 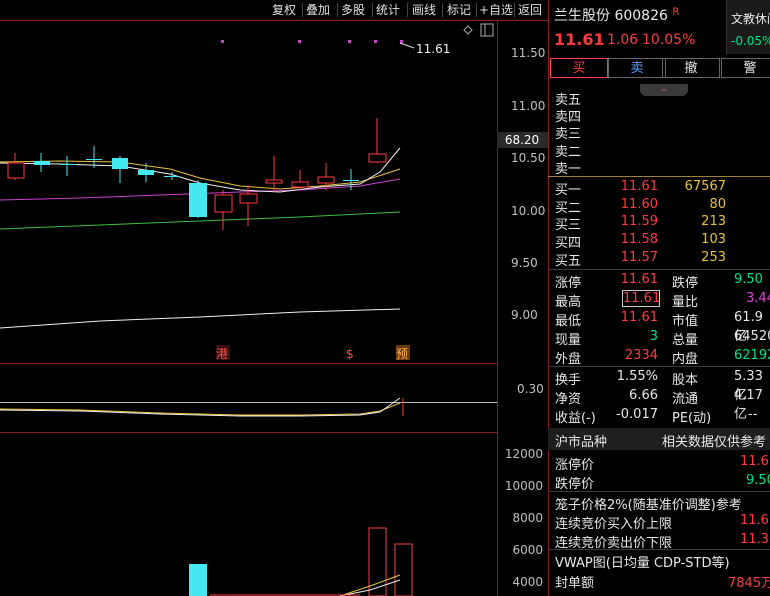 I want to click on alert-button: 警, so click(x=745, y=68).